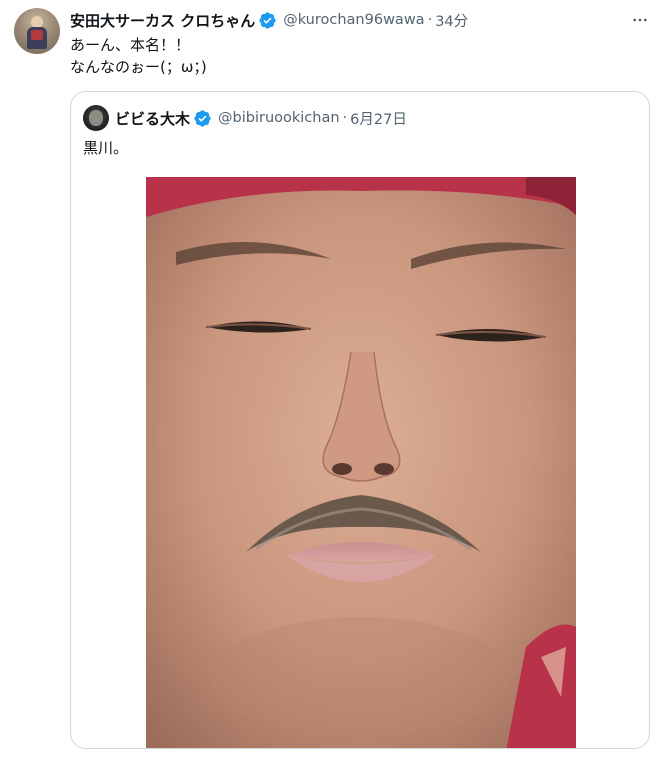  I want to click on quoted-tweet-text: 黒川。, so click(106, 148).